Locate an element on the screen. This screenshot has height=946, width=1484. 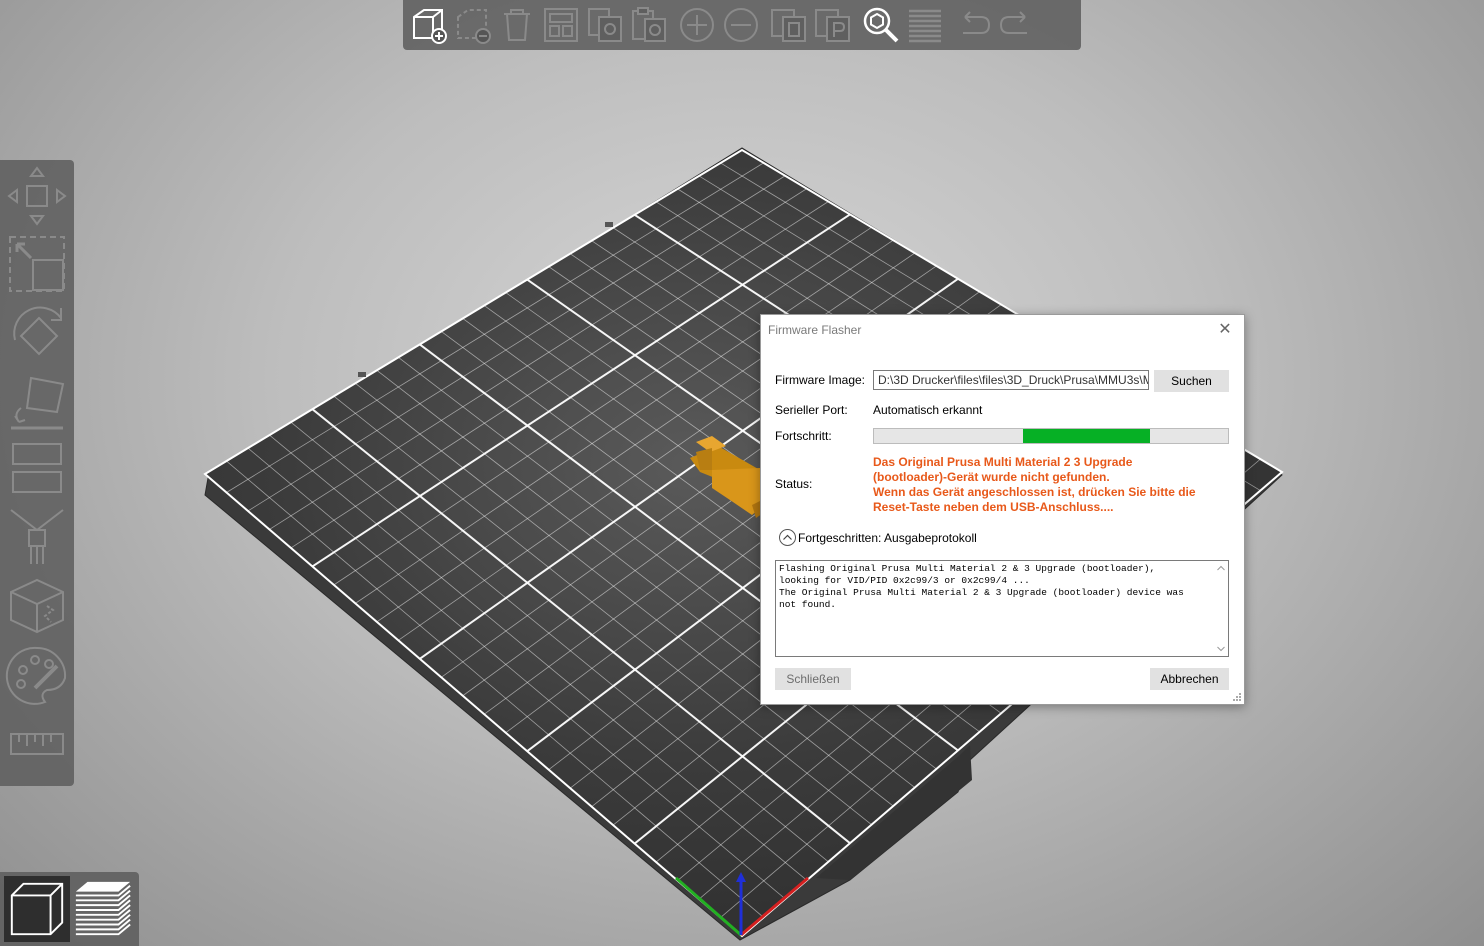
cut-icon is located at coordinates (37, 468).